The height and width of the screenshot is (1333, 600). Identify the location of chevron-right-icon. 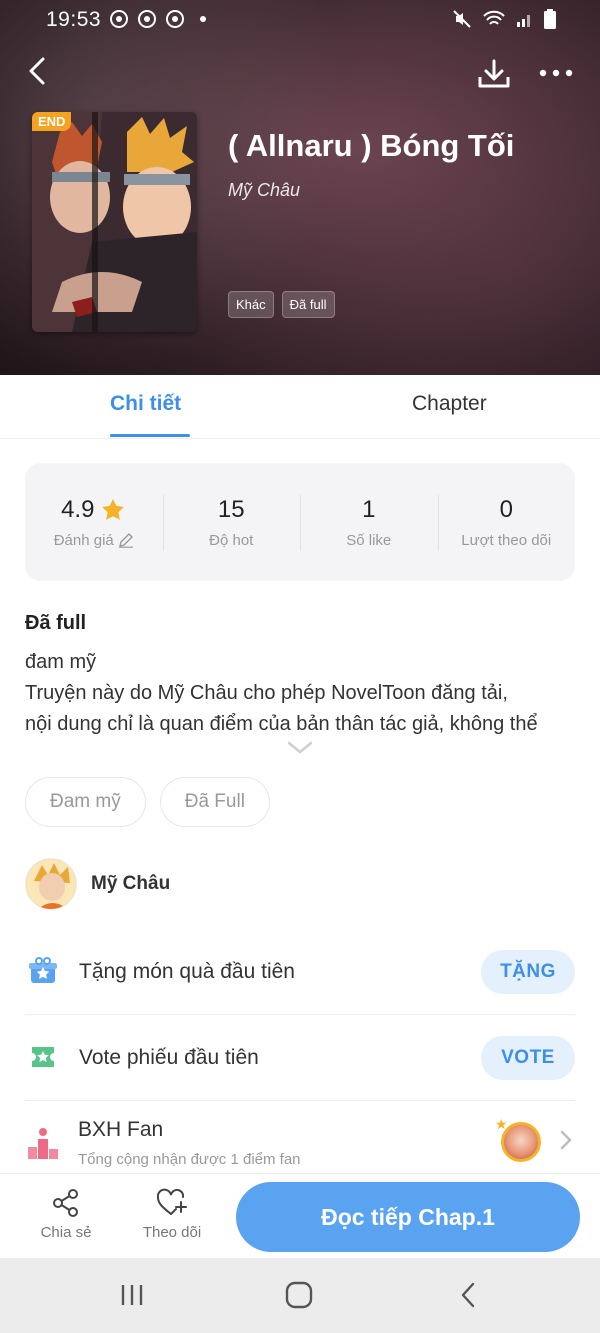
(566, 1140).